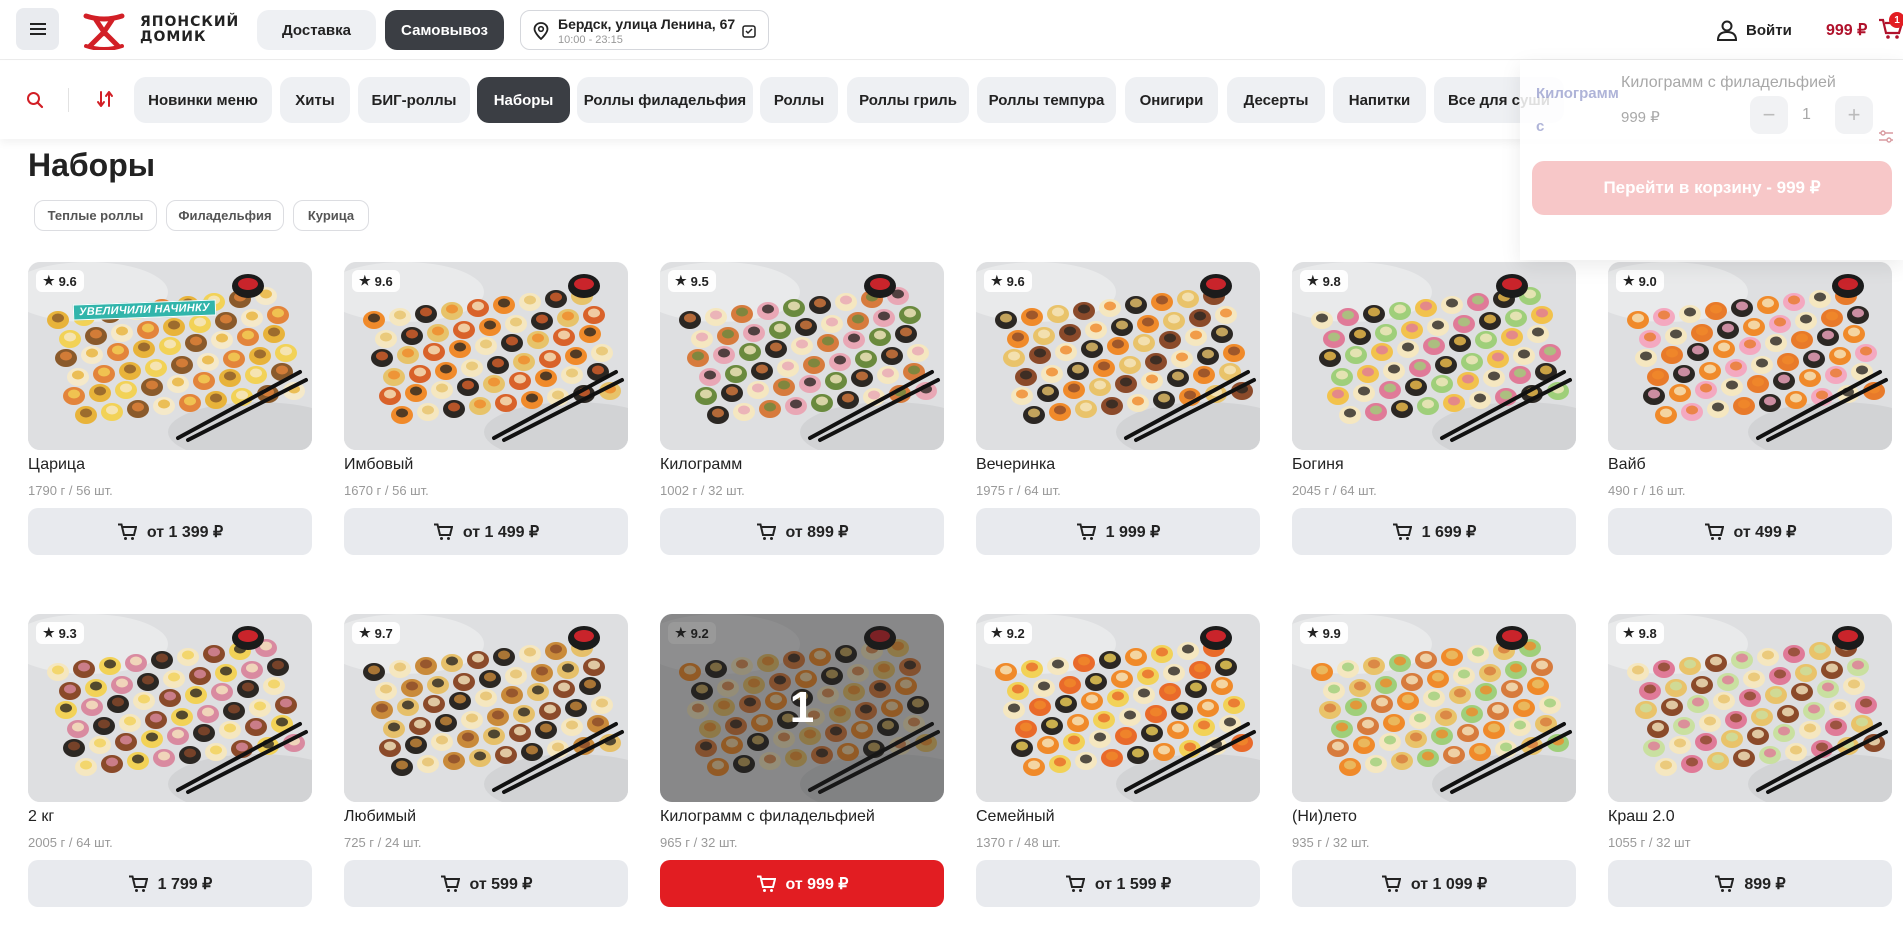  What do you see at coordinates (70, 842) in the screenshot?
I see `product-weight: 2005 г / 64 шт.` at bounding box center [70, 842].